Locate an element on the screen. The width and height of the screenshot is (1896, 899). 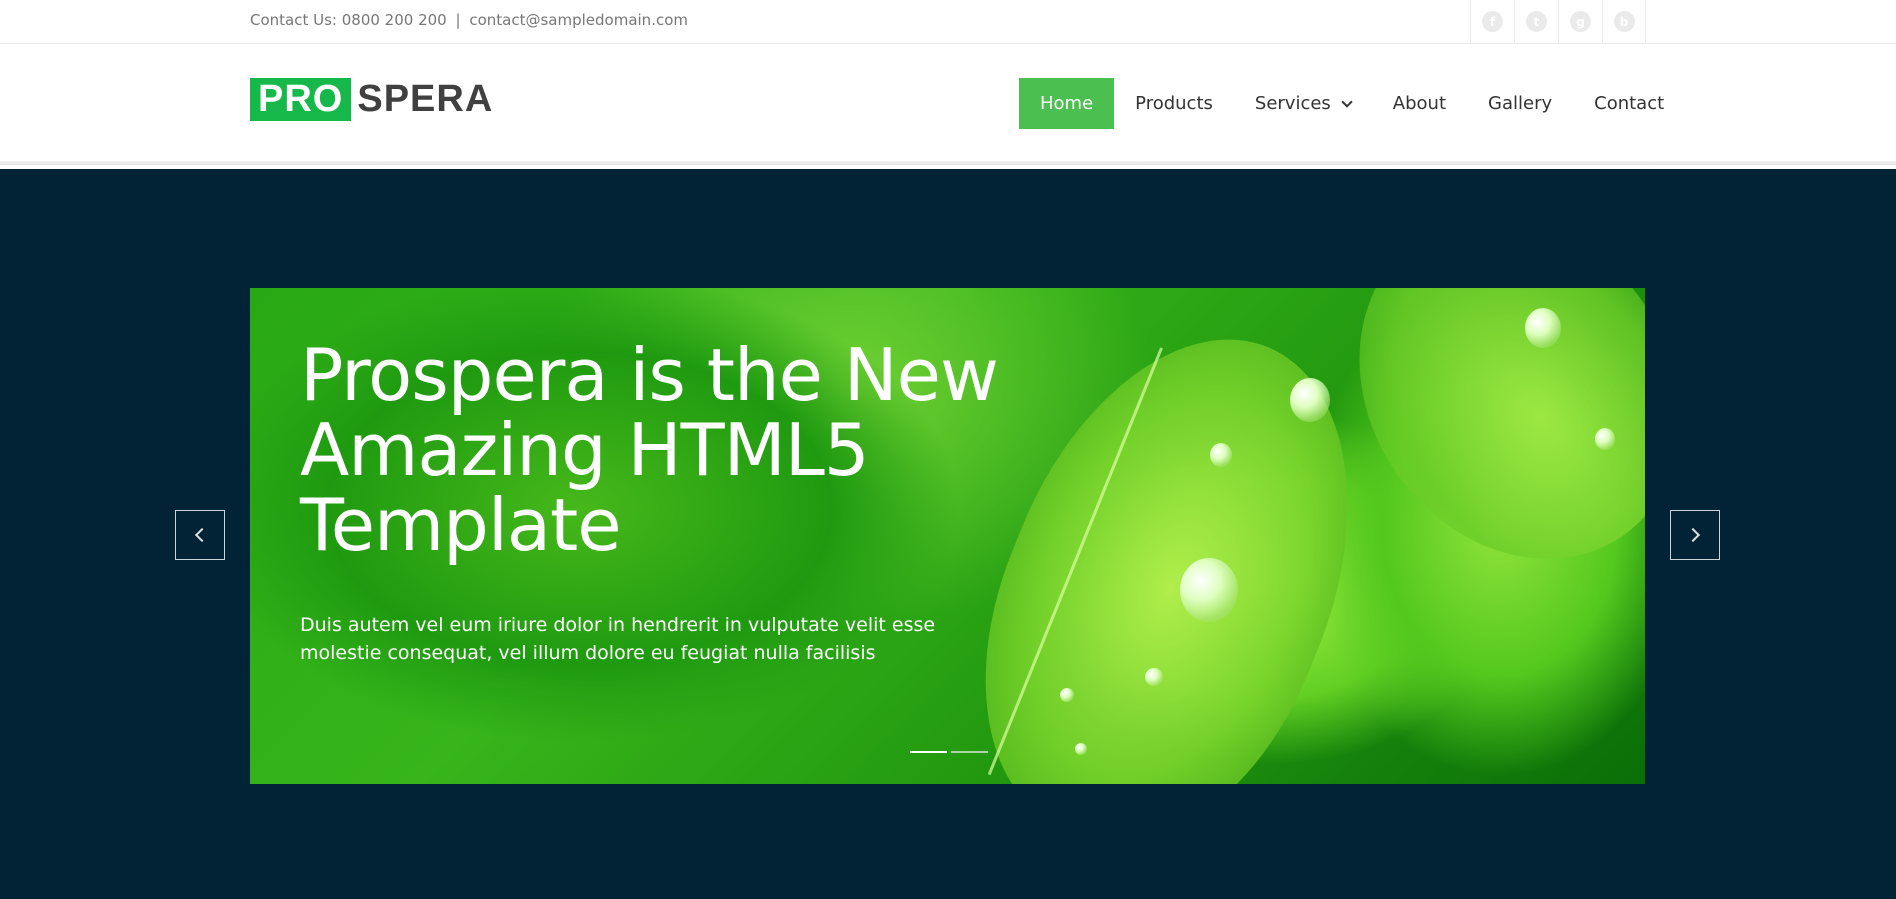
logo-pro: PRO is located at coordinates (301, 99).